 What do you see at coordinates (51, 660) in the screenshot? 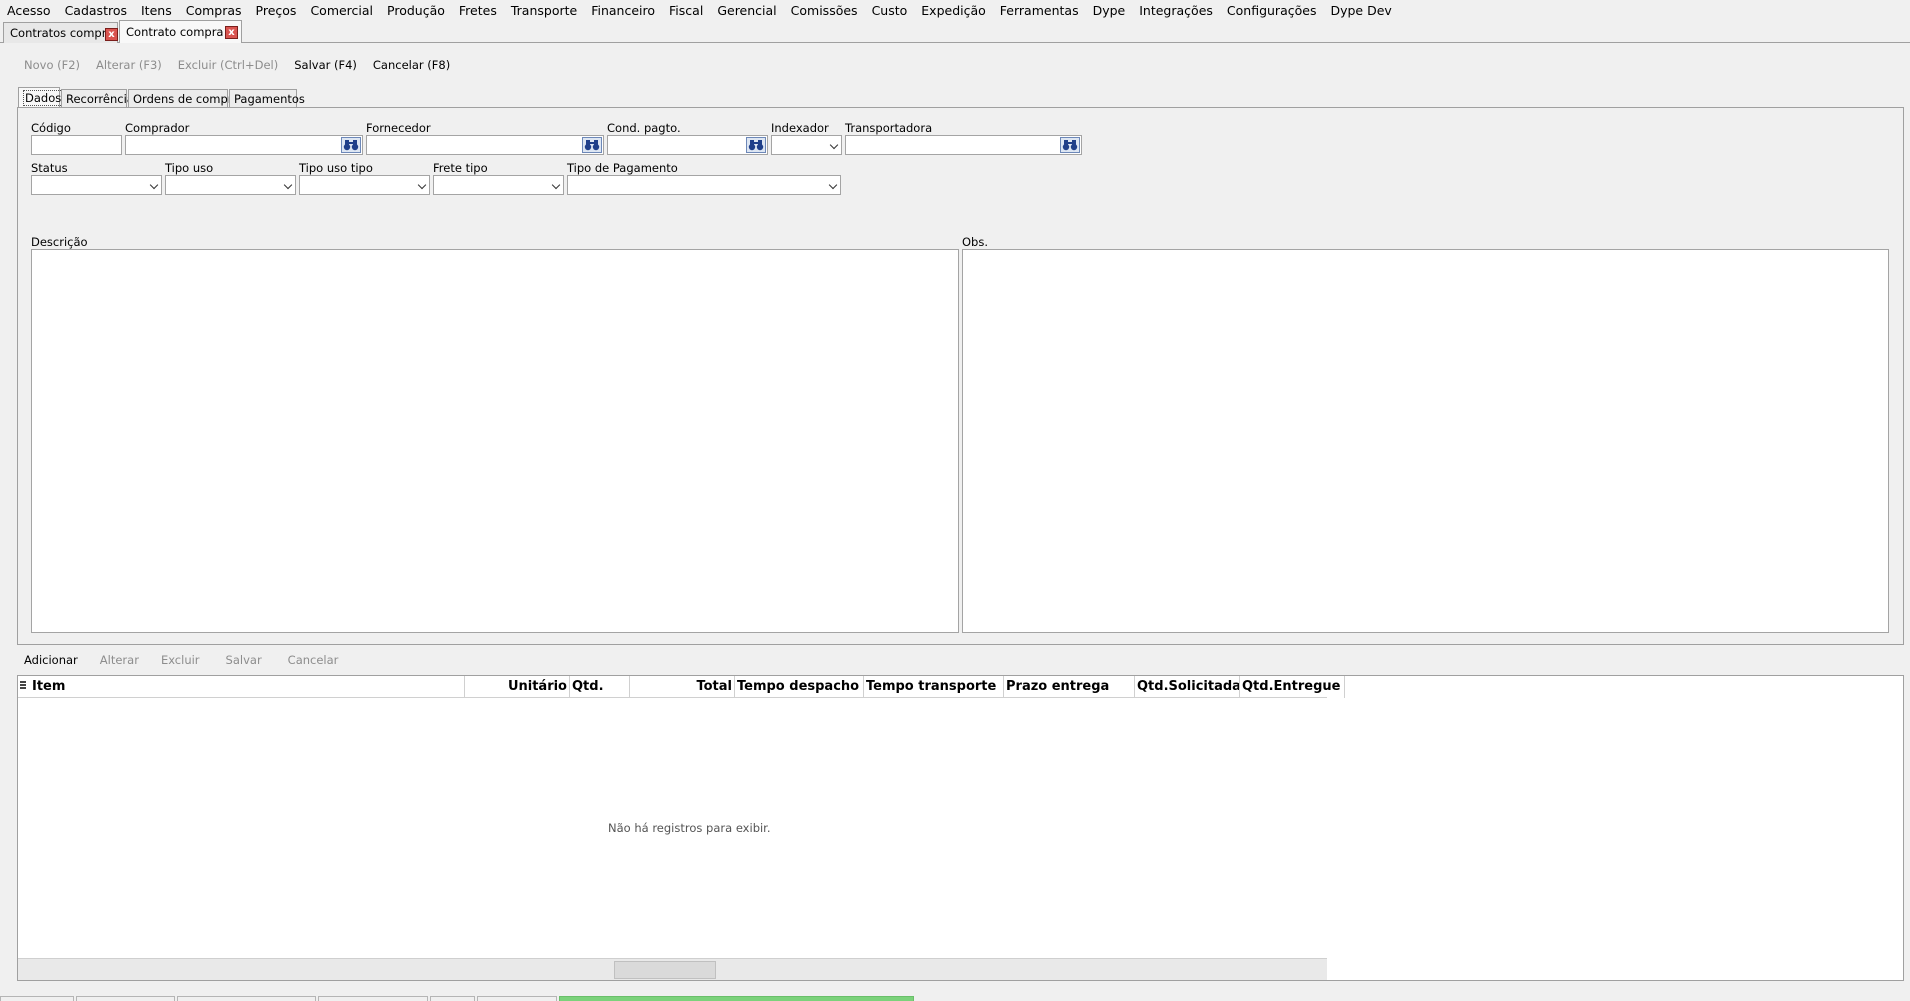
I see `adicionar-button: Adicionar` at bounding box center [51, 660].